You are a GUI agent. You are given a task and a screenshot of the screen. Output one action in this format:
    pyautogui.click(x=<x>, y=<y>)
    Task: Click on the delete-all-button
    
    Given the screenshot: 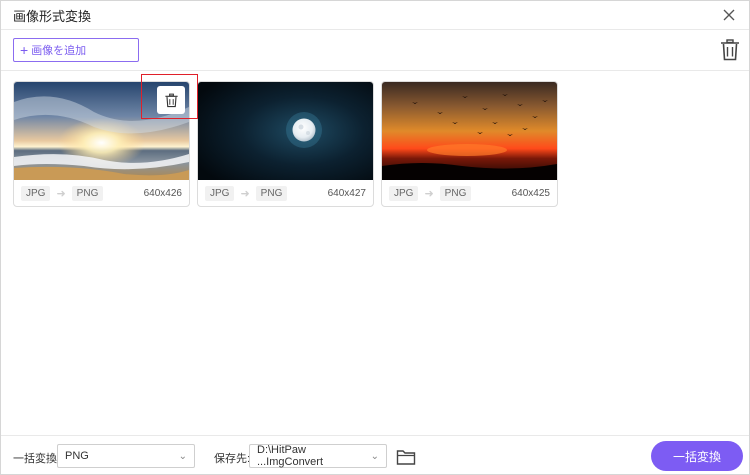 What is the action you would take?
    pyautogui.click(x=730, y=50)
    